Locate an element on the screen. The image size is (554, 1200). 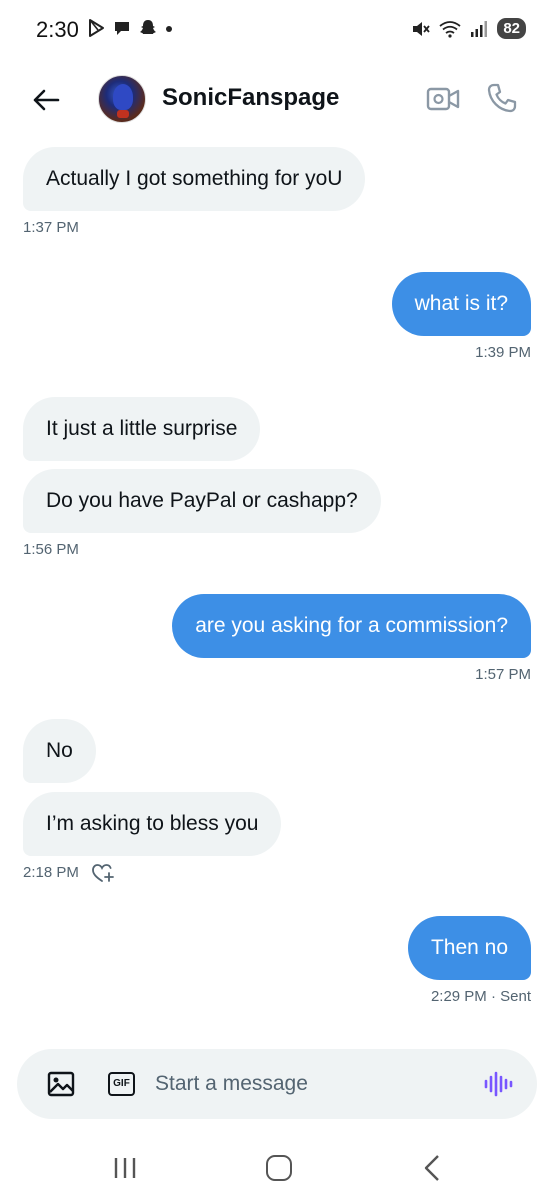
gif-button: GIF is located at coordinates (121, 1084).